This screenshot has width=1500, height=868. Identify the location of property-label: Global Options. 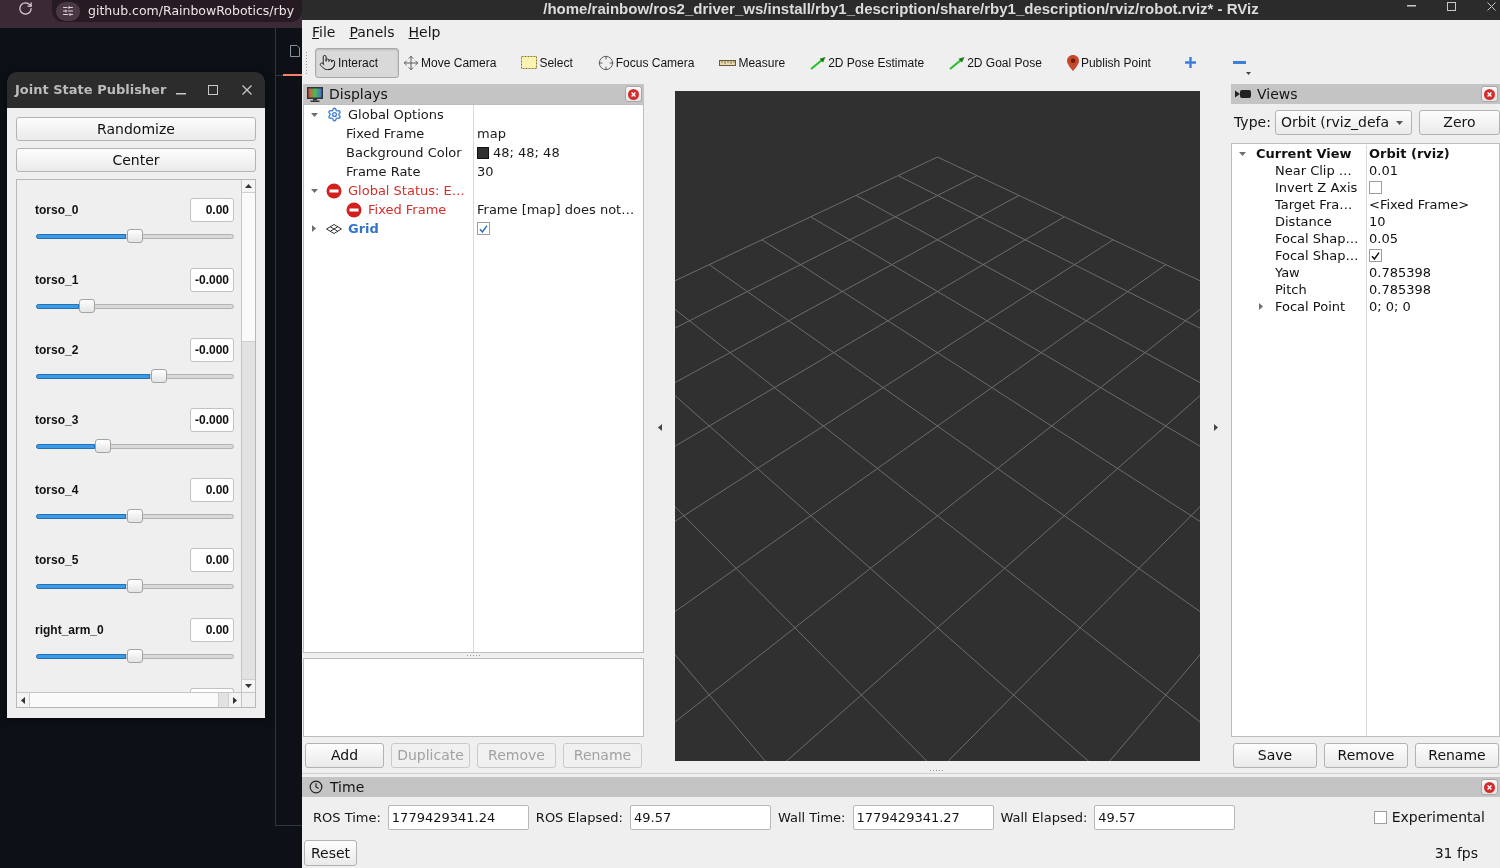
(396, 114).